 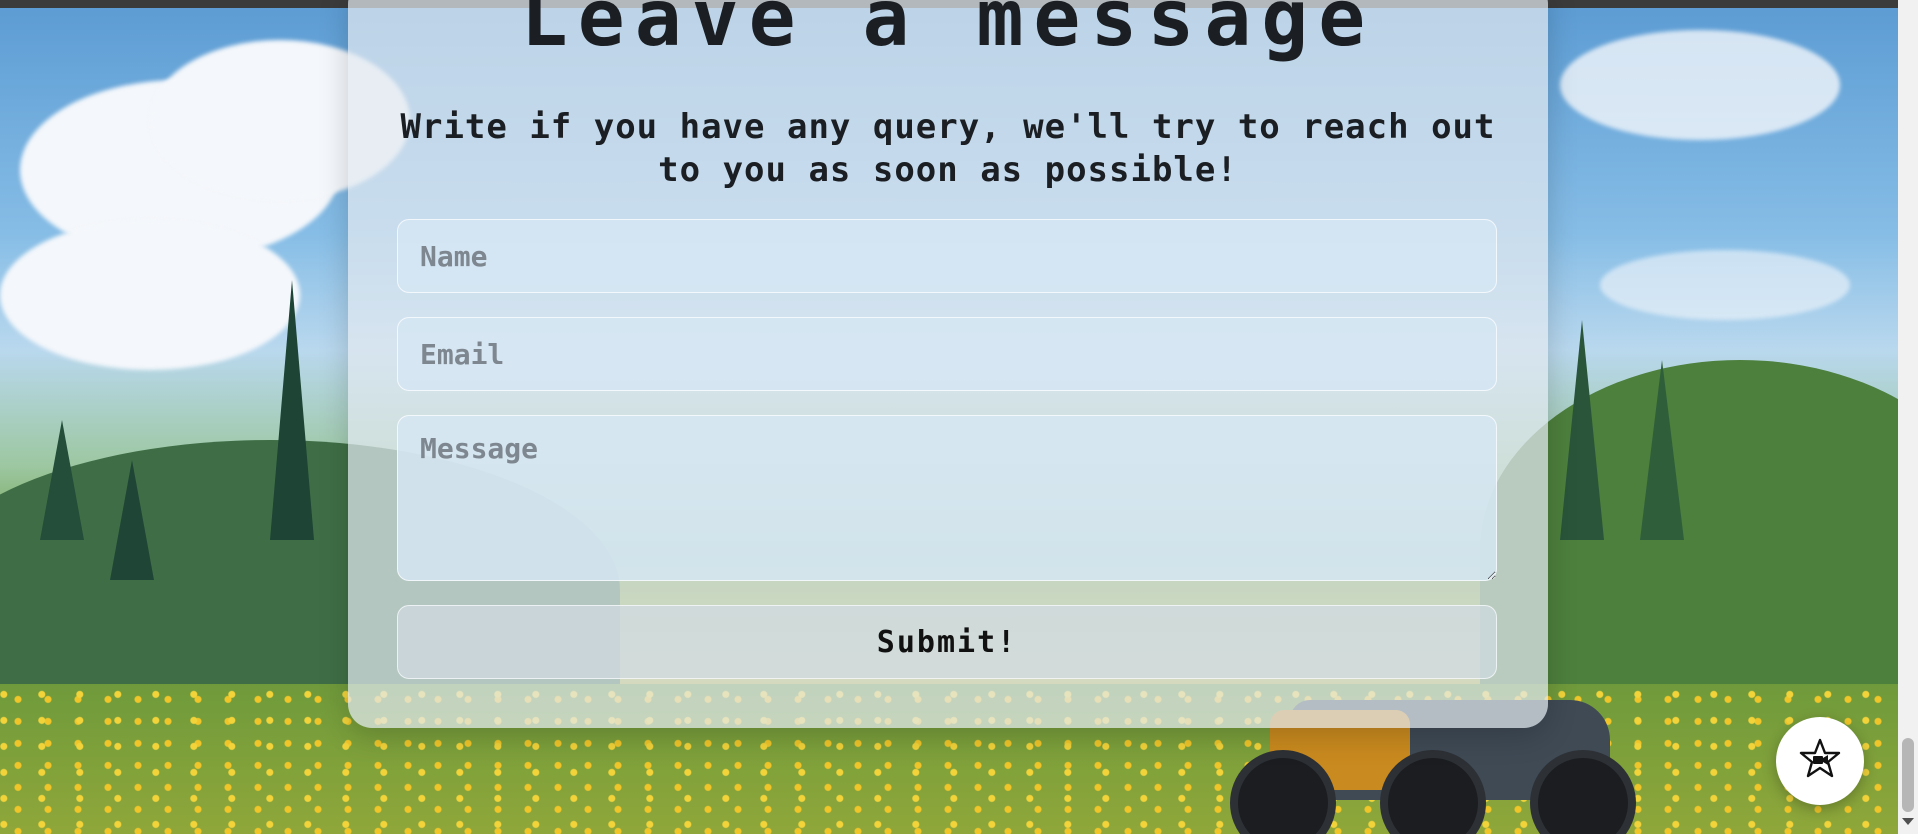 I want to click on floating-action-button, so click(x=1820, y=761).